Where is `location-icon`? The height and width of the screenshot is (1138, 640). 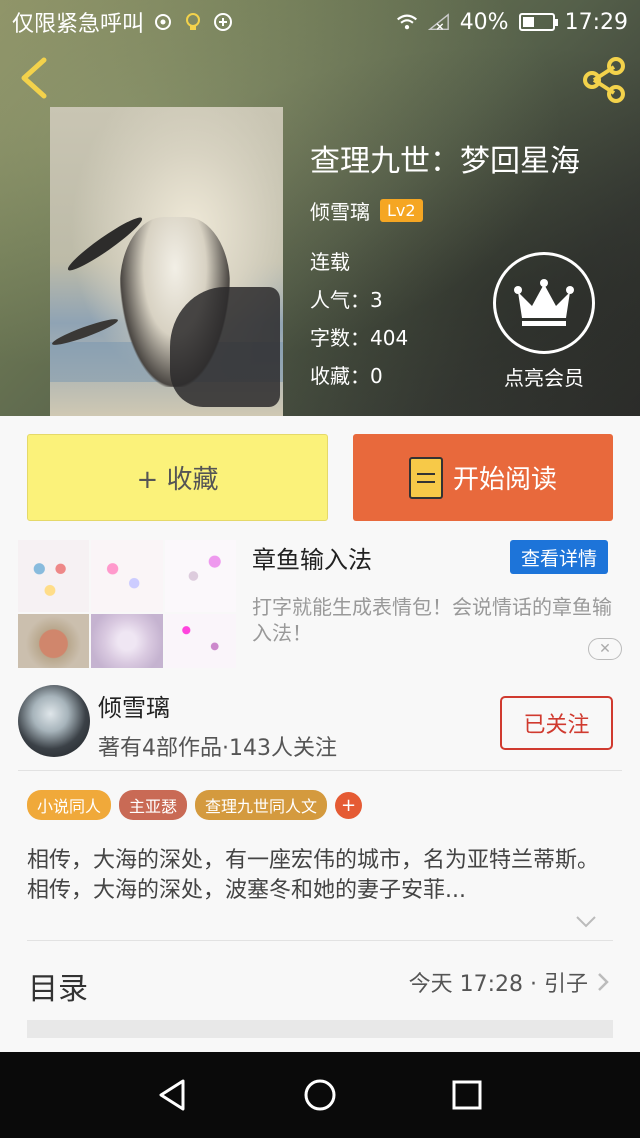
location-icon is located at coordinates (163, 22).